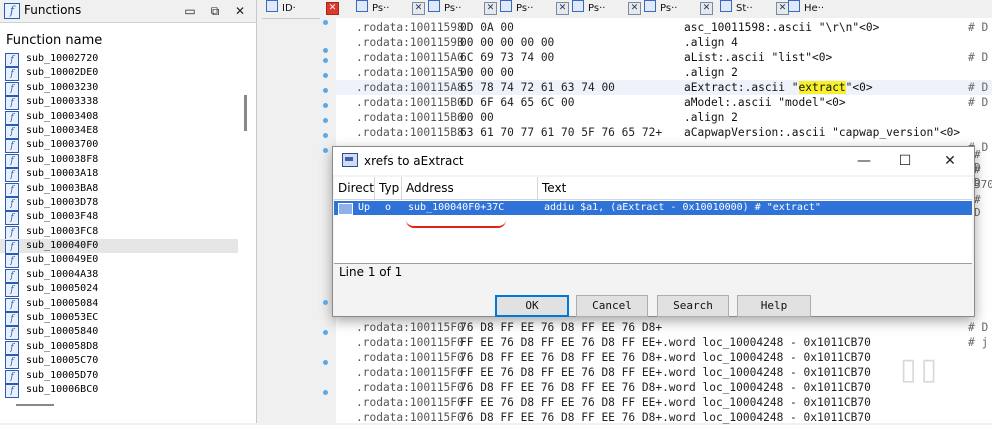 The width and height of the screenshot is (992, 425). Describe the element at coordinates (119, 175) in the screenshot. I see `list-item: f sub_10003A18` at that location.